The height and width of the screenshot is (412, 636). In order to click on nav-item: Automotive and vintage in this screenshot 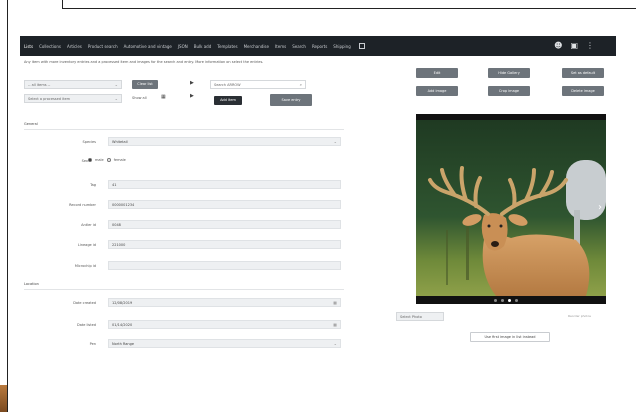, I will do `click(148, 46)`.